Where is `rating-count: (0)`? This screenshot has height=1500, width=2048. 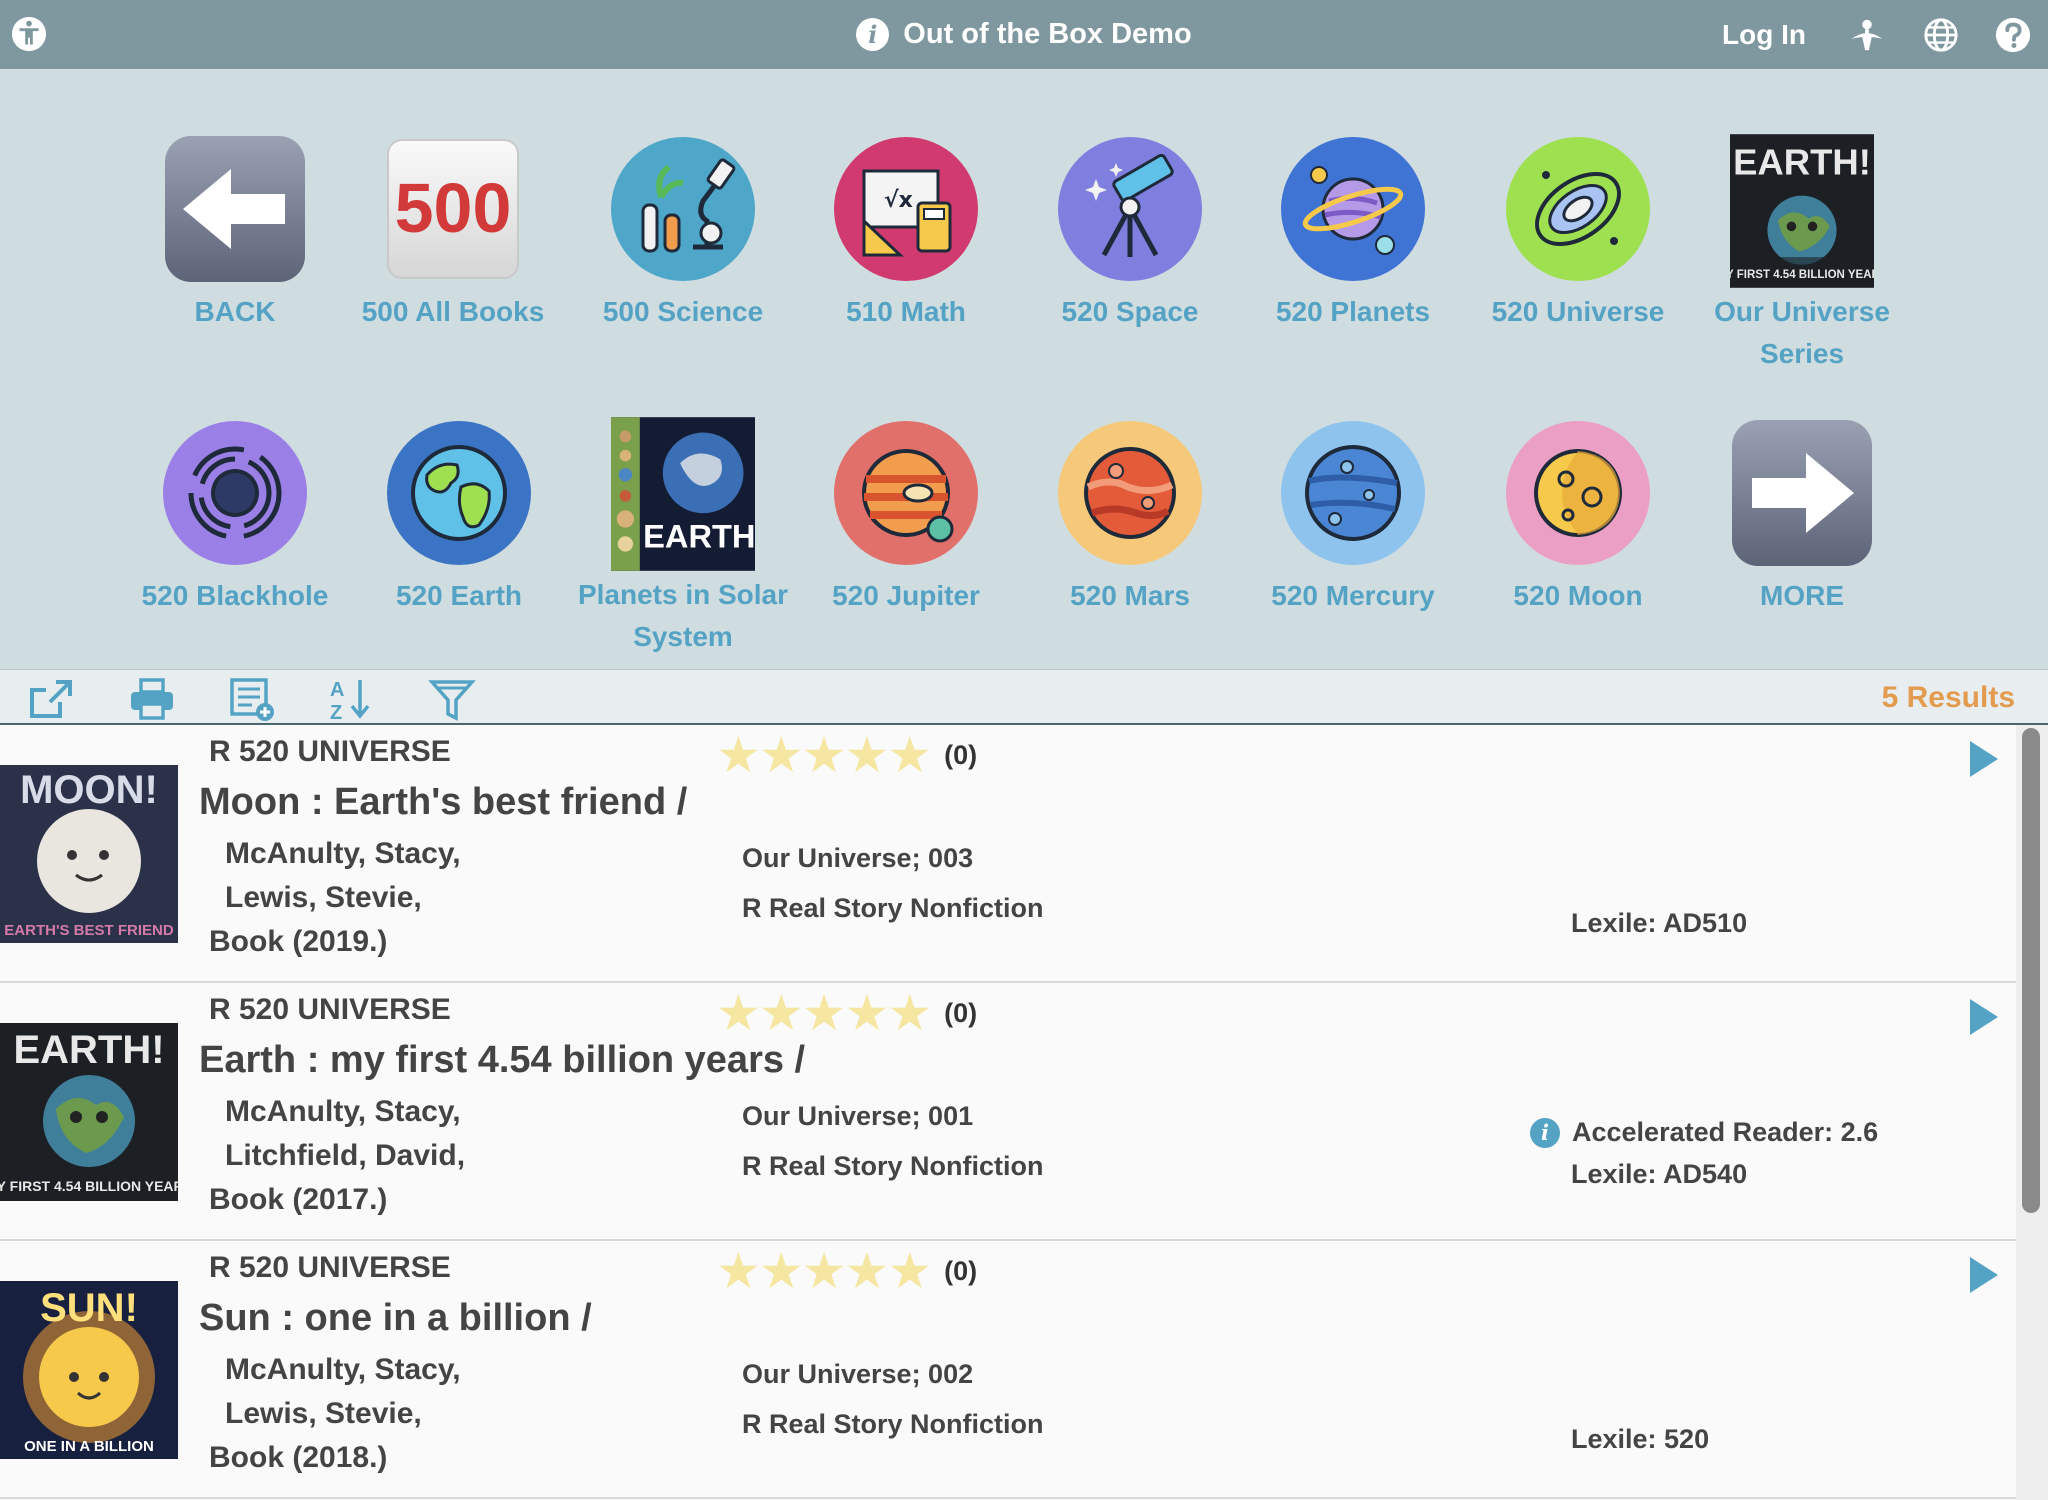
rating-count: (0) is located at coordinates (961, 754).